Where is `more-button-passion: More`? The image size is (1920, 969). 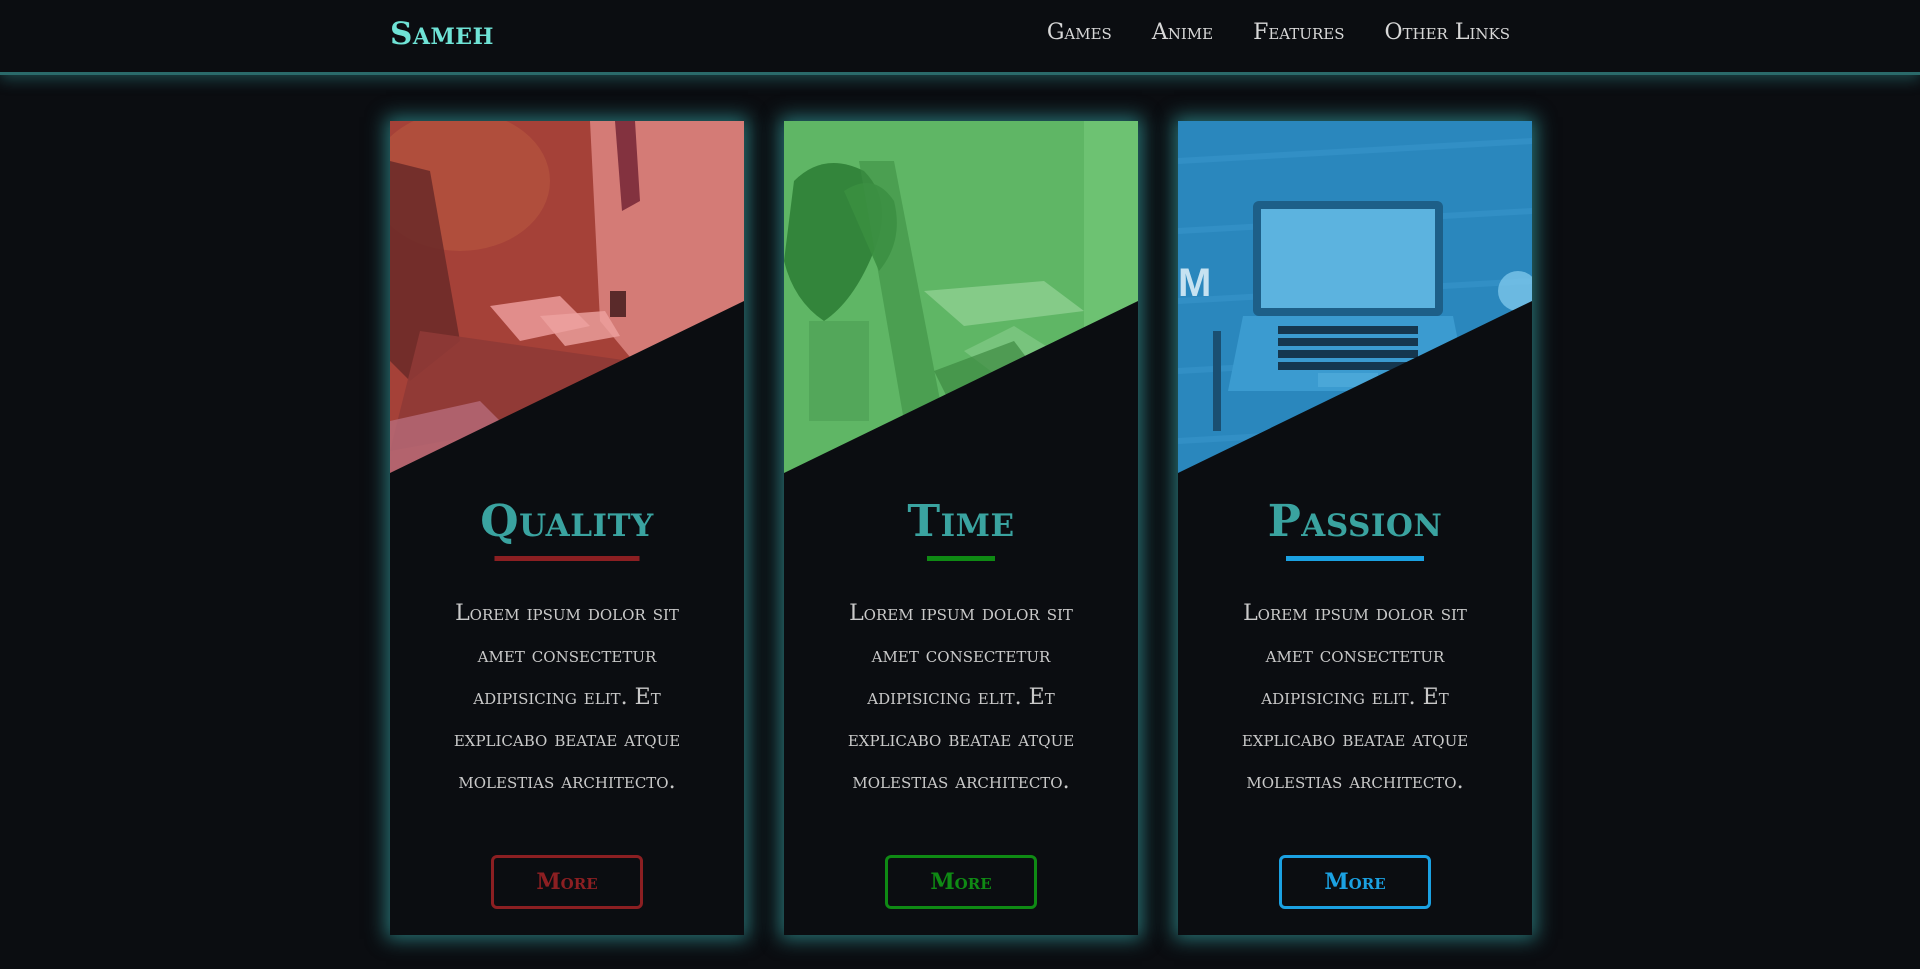 more-button-passion: More is located at coordinates (1355, 882).